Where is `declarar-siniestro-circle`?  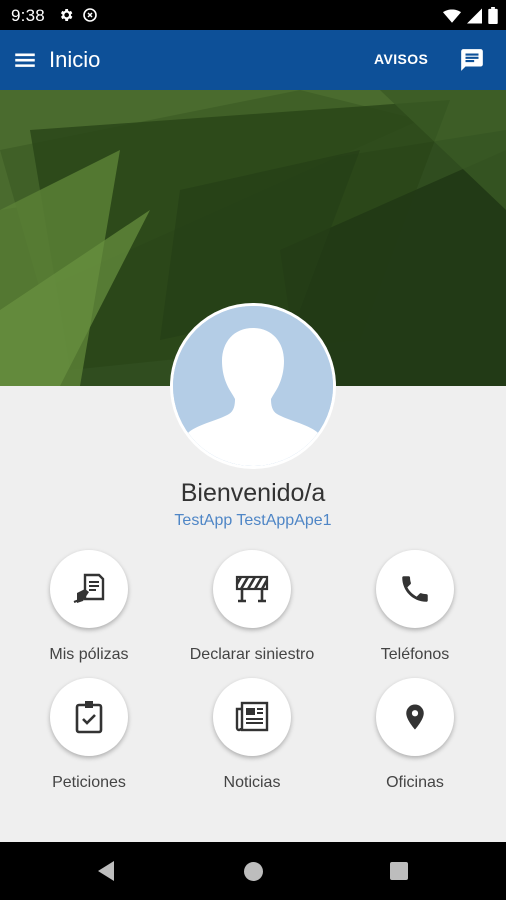 declarar-siniestro-circle is located at coordinates (252, 589).